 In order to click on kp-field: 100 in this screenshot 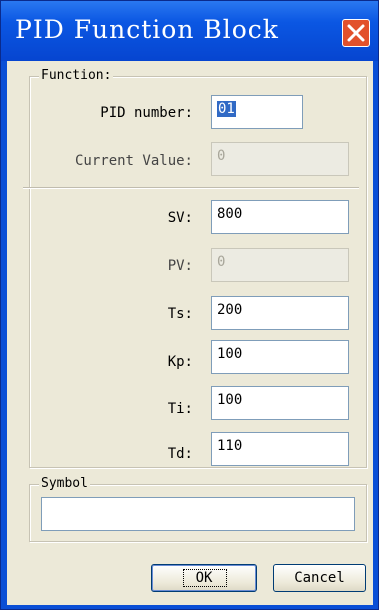, I will do `click(280, 357)`.